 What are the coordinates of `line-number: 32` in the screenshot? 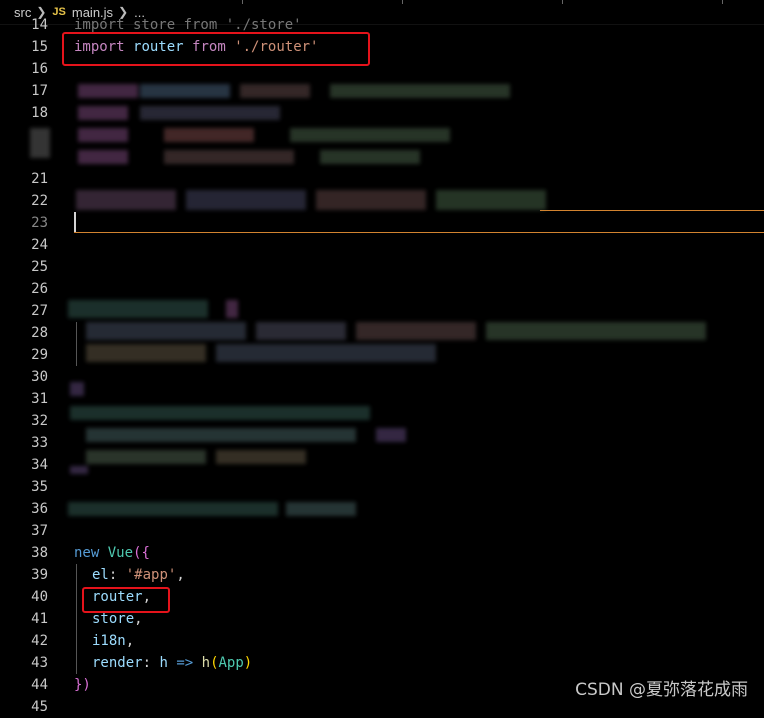 It's located at (39, 421).